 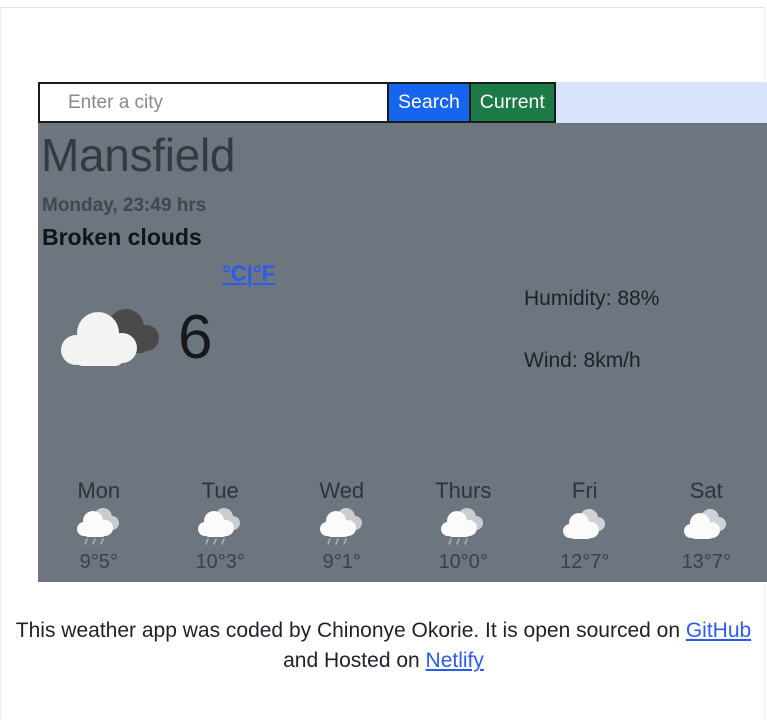 What do you see at coordinates (582, 360) in the screenshot?
I see `wind-value: Wind: 8km/h` at bounding box center [582, 360].